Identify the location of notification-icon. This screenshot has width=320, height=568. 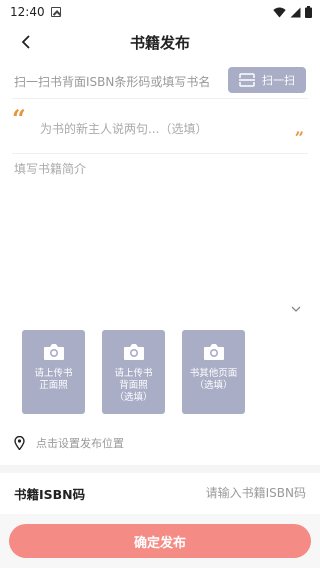
(55, 12).